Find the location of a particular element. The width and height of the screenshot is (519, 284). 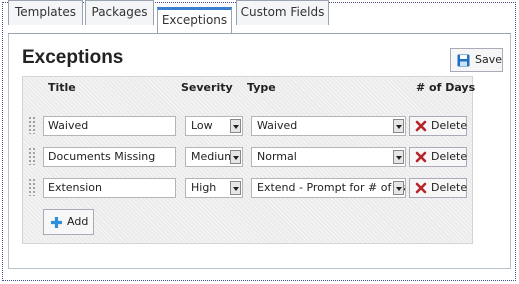

severity-select: High is located at coordinates (214, 188).